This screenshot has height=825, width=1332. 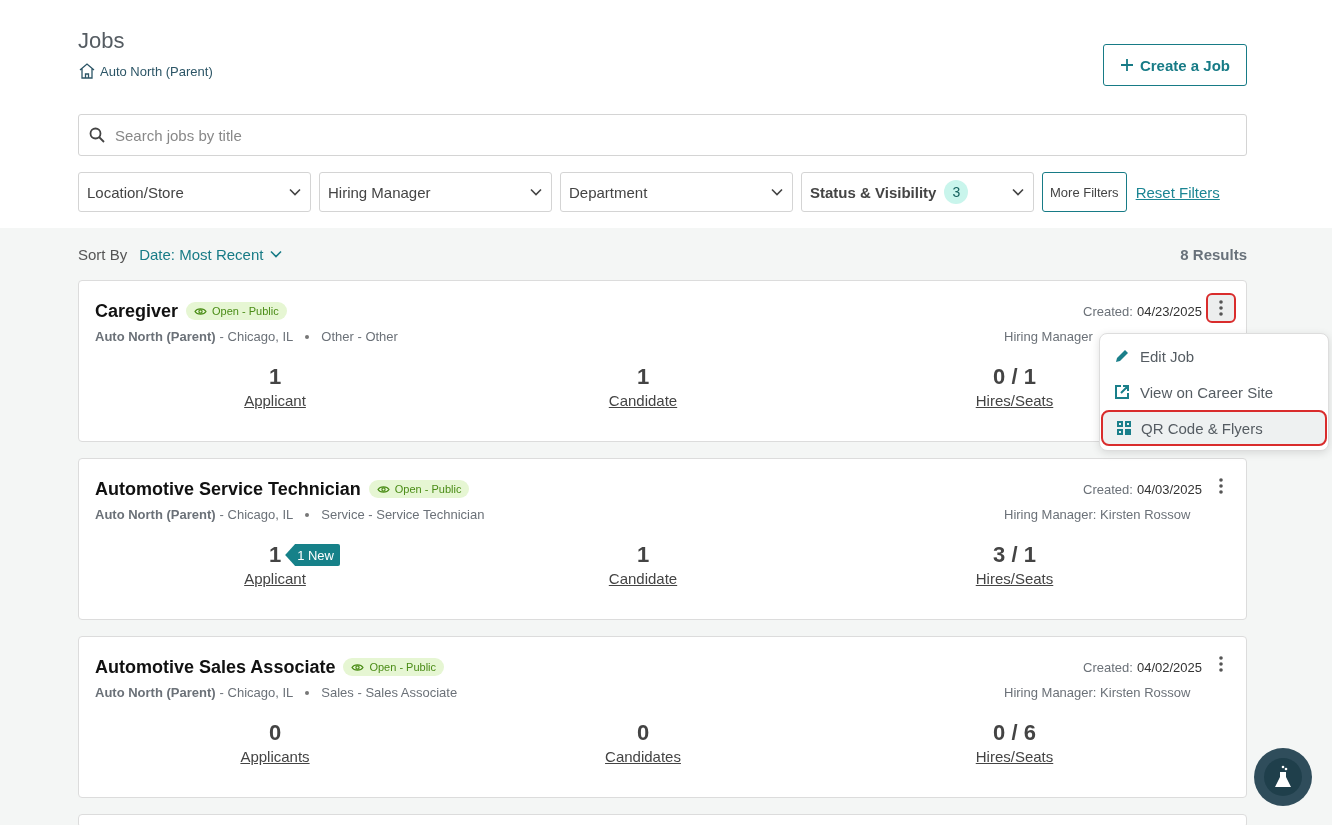 What do you see at coordinates (1213, 254) in the screenshot?
I see `results-count: 8 Results` at bounding box center [1213, 254].